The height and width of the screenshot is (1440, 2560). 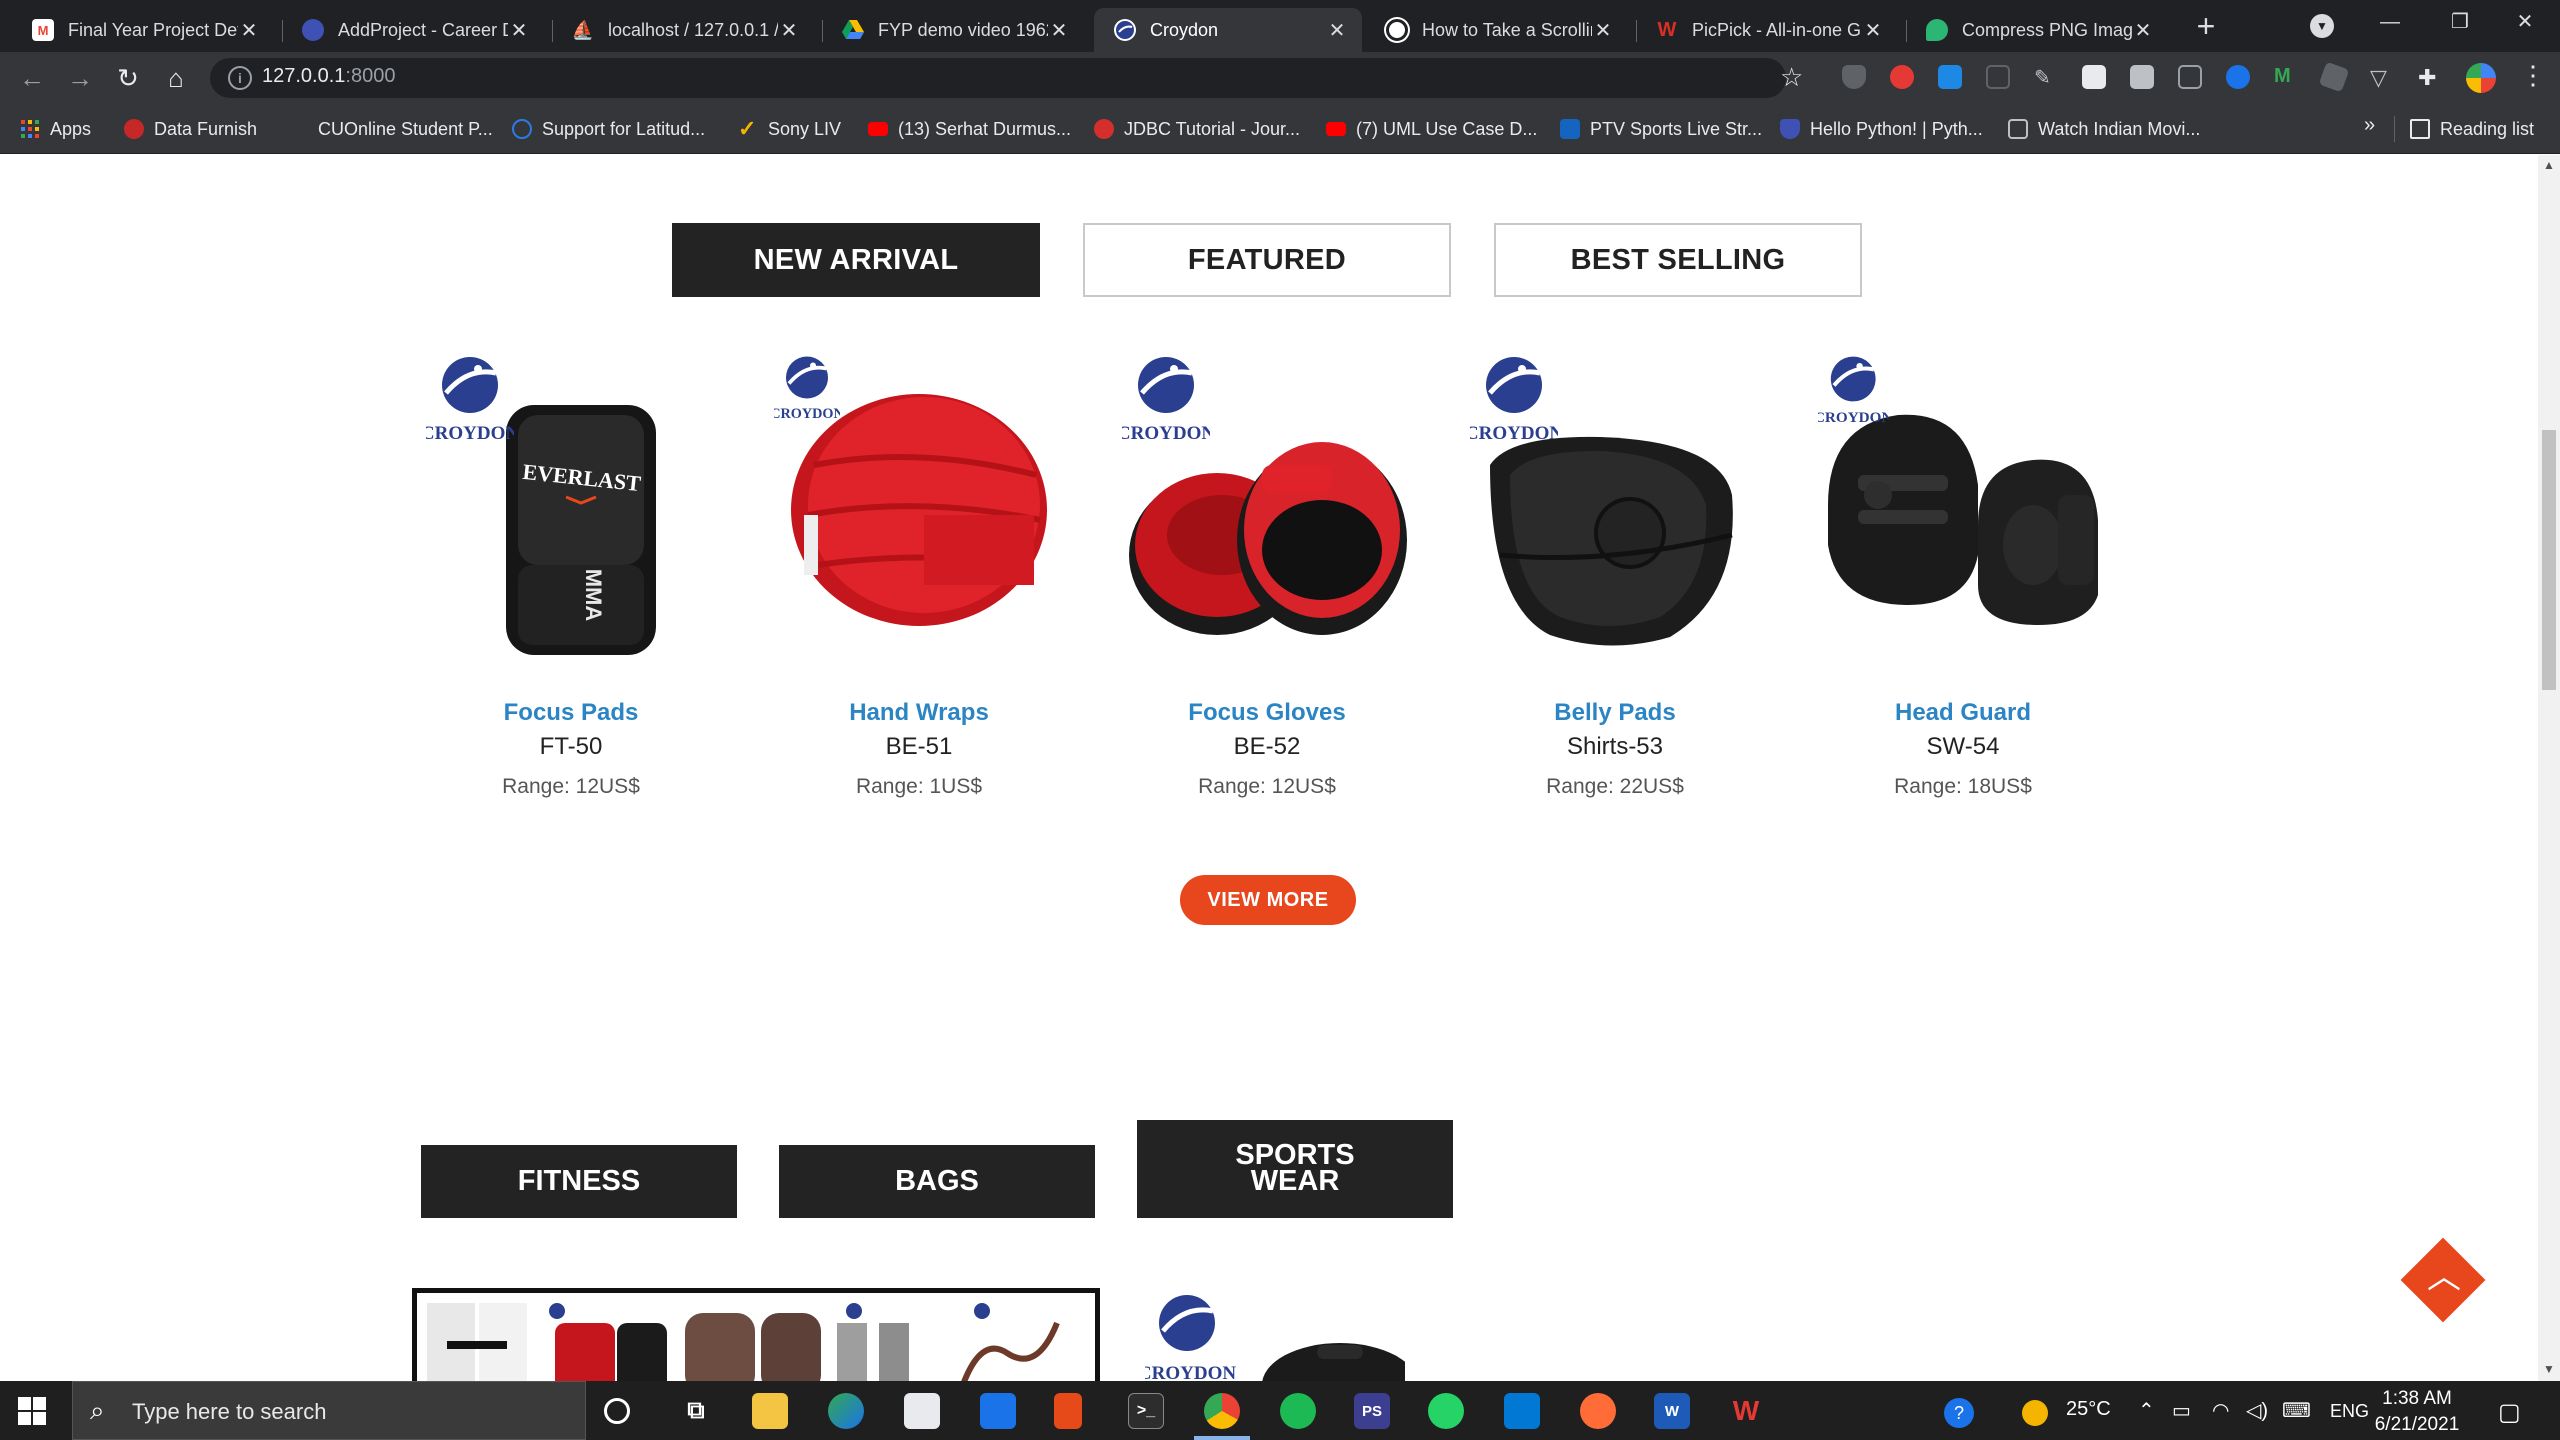 I want to click on extension-icon, so click(x=1998, y=77).